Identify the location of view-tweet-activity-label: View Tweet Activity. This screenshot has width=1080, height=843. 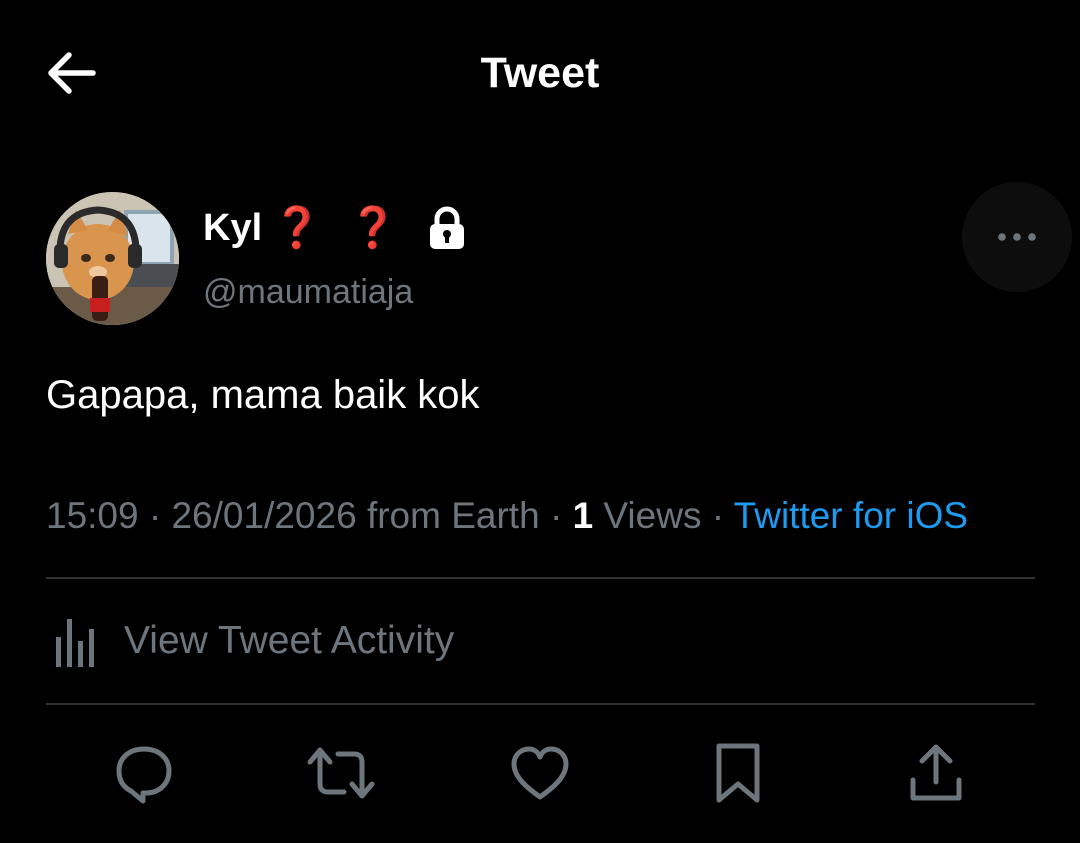
(289, 640).